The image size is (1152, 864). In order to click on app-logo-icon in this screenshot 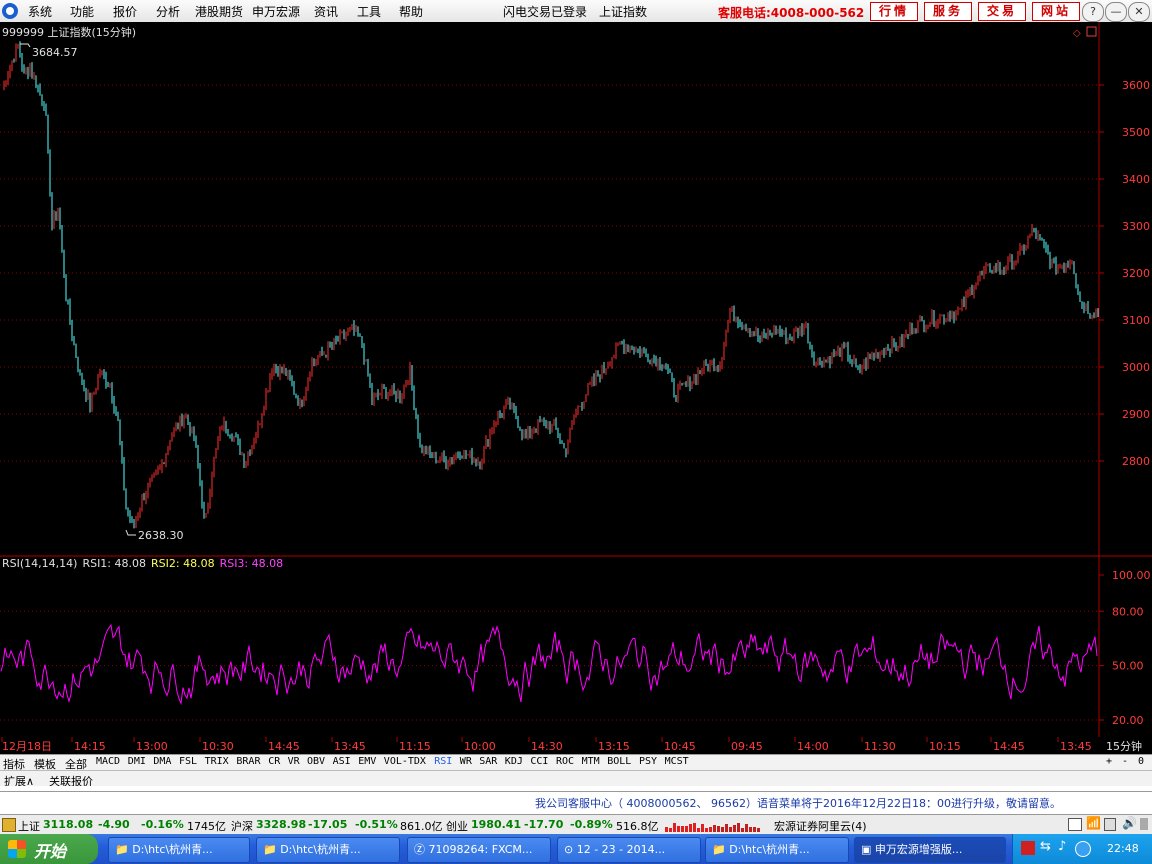, I will do `click(10, 11)`.